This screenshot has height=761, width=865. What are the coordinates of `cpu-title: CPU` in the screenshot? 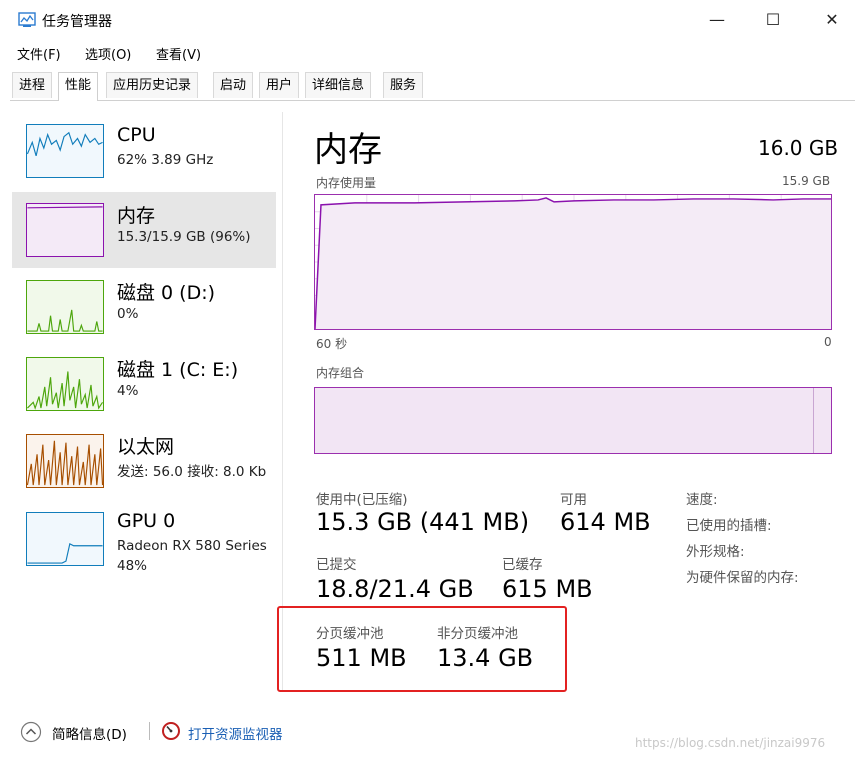 It's located at (136, 135).